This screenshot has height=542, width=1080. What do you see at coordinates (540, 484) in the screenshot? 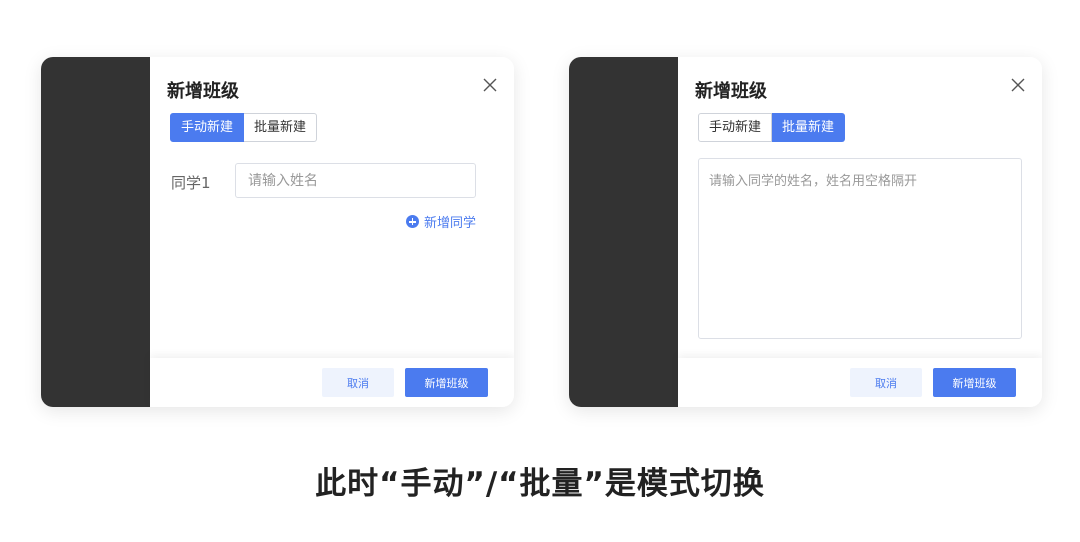
I see `caption: 此时“手动”/“批量”是模式切换` at bounding box center [540, 484].